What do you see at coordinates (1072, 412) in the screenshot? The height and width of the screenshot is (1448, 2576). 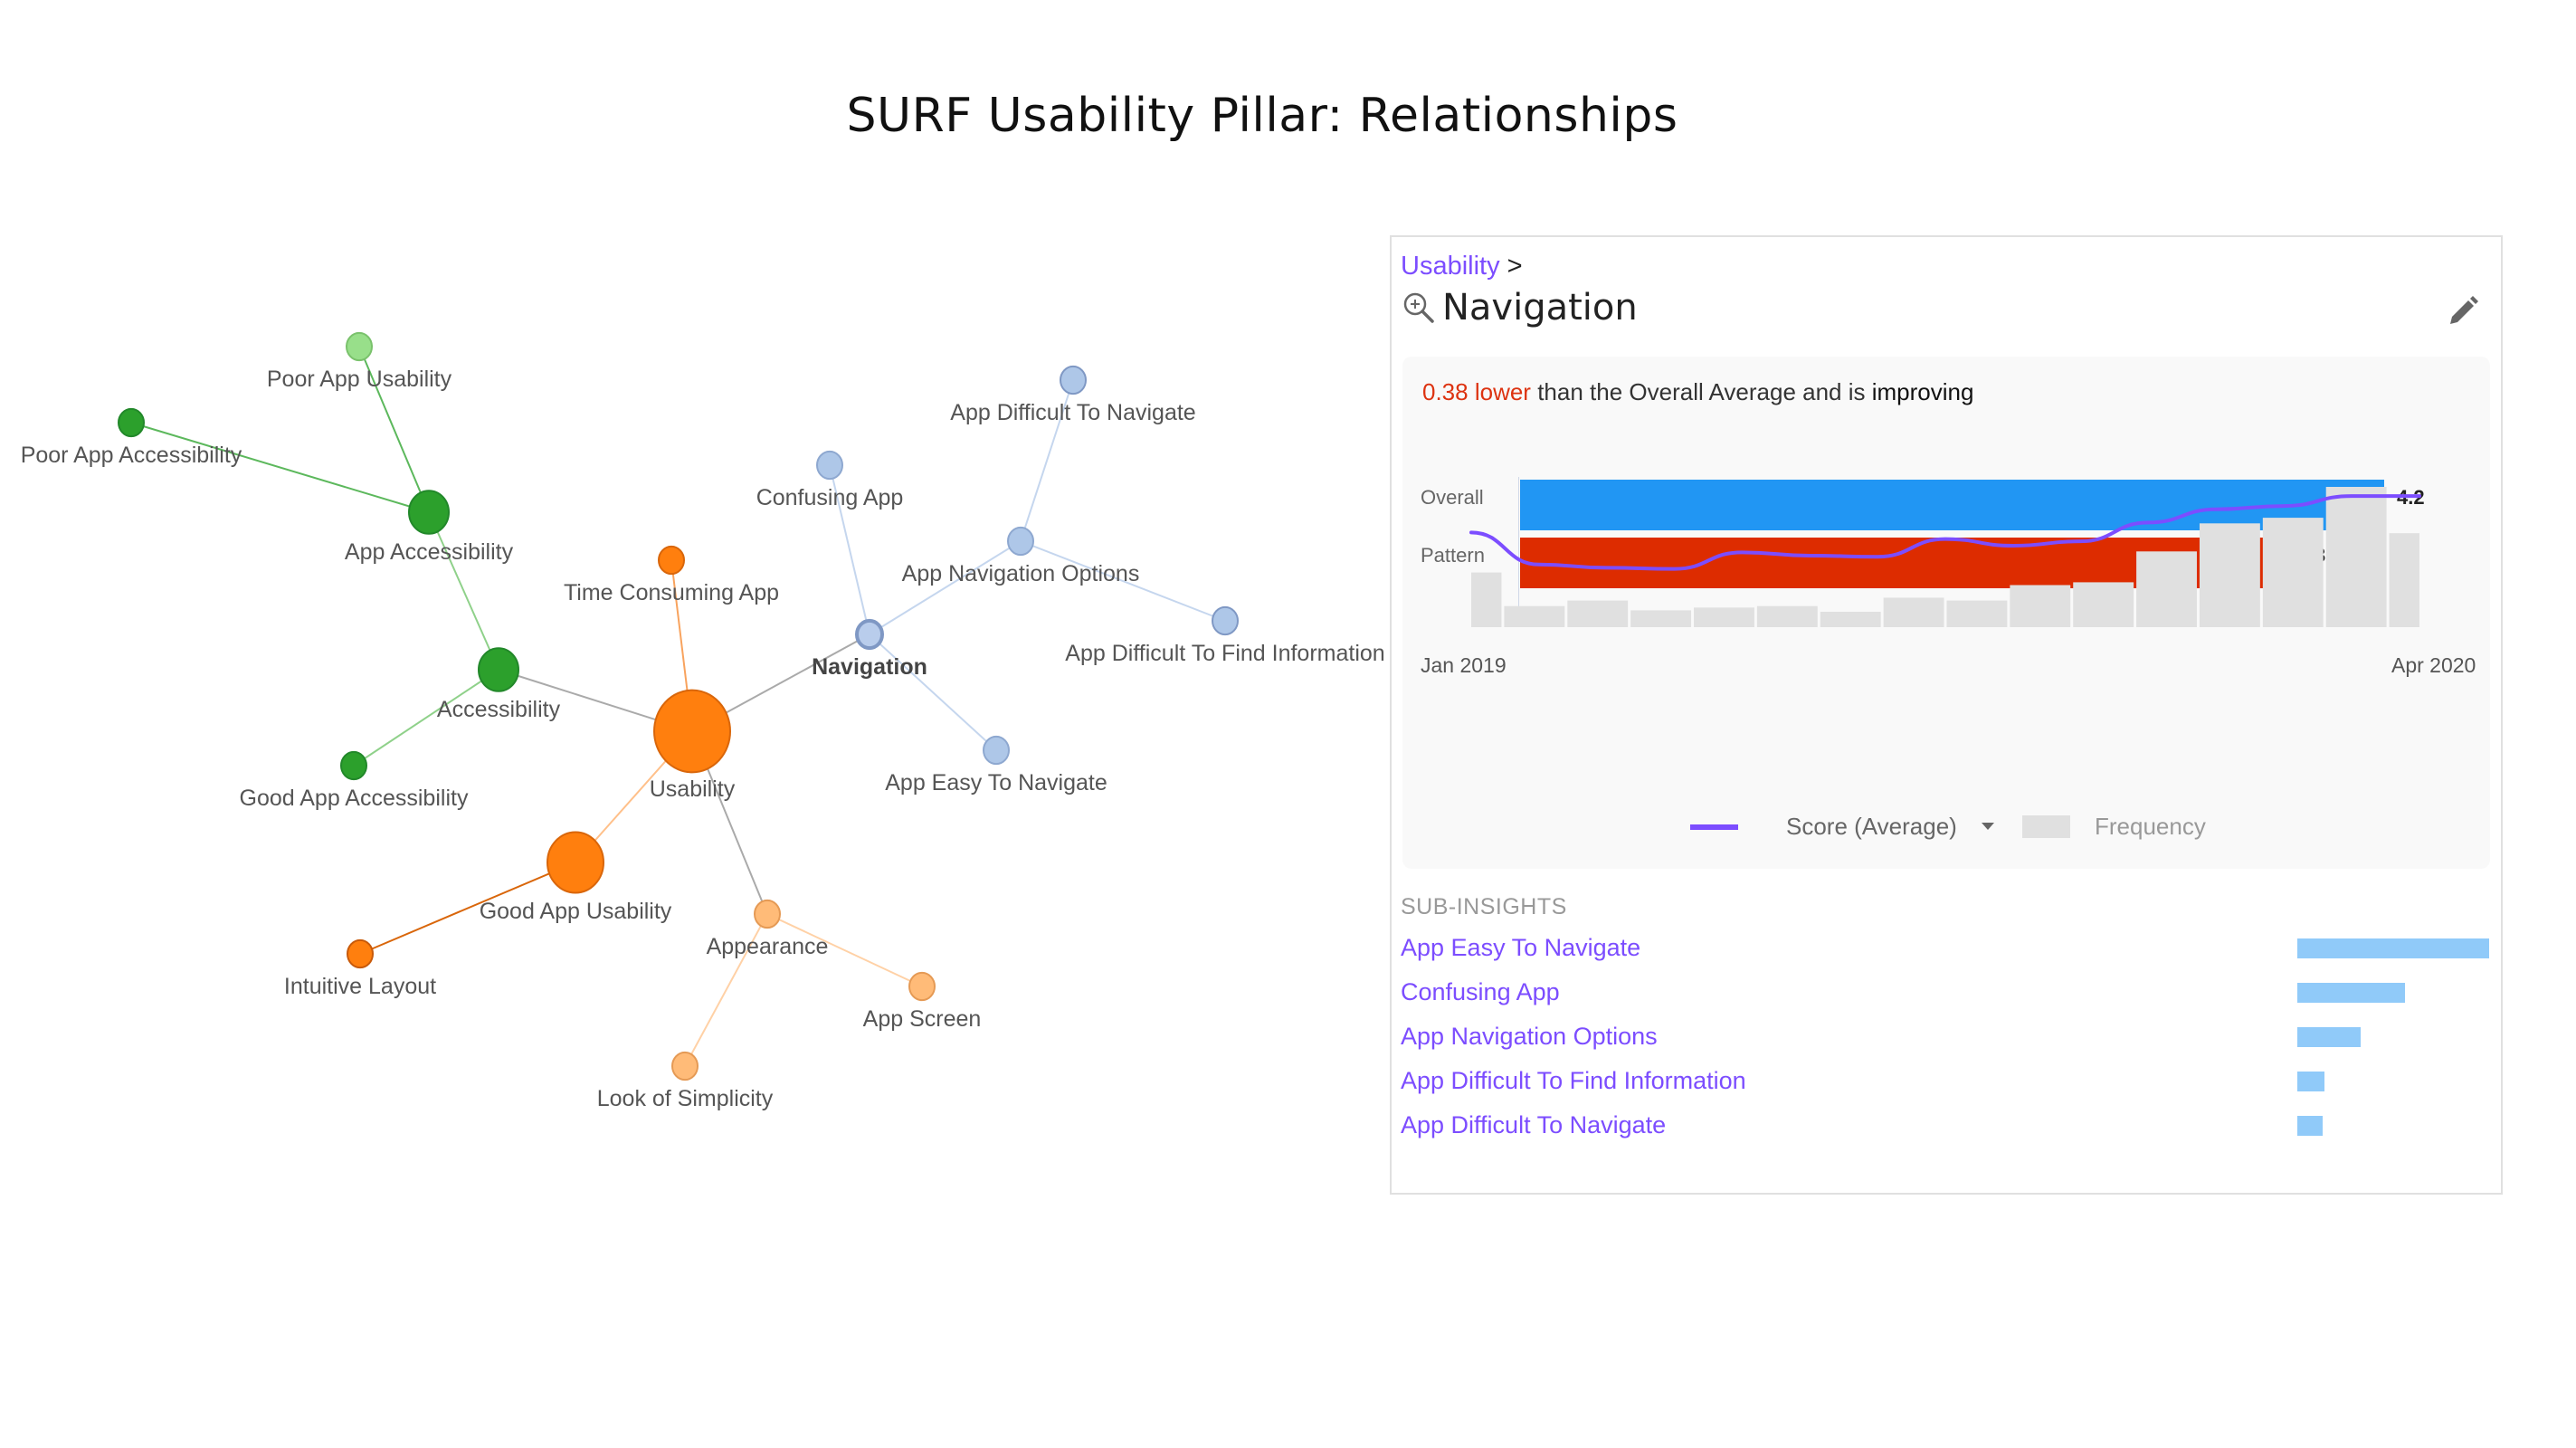 I see `node-label: App Difficult To Navigate` at bounding box center [1072, 412].